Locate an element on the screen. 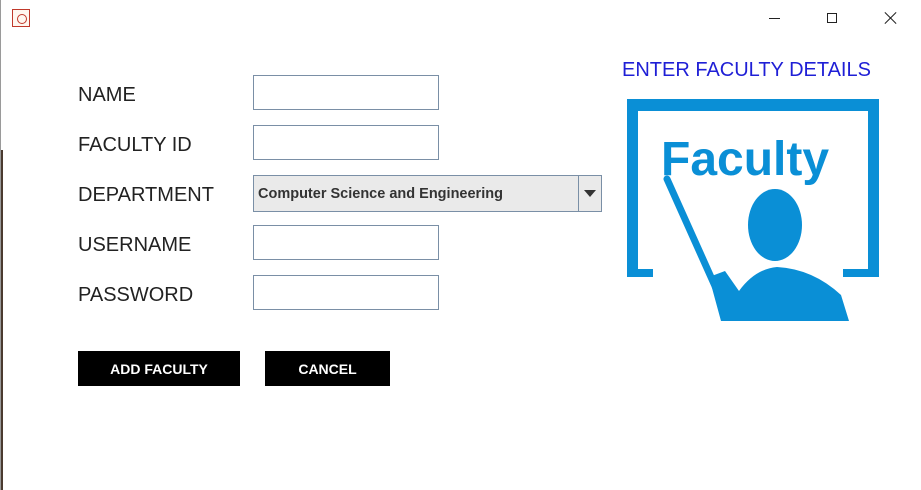  minimize-icon is located at coordinates (774, 18).